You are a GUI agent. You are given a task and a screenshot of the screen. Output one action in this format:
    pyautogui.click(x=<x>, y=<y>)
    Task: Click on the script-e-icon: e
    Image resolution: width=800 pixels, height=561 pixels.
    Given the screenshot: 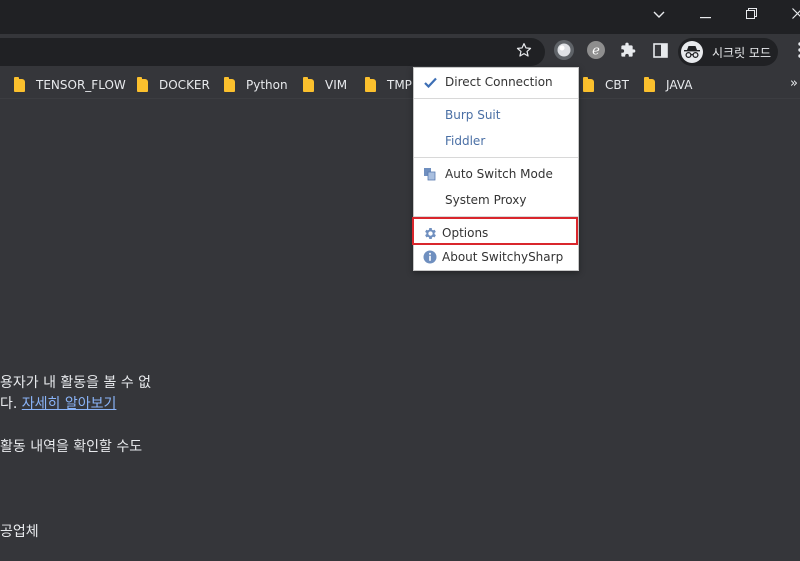 What is the action you would take?
    pyautogui.click(x=596, y=52)
    